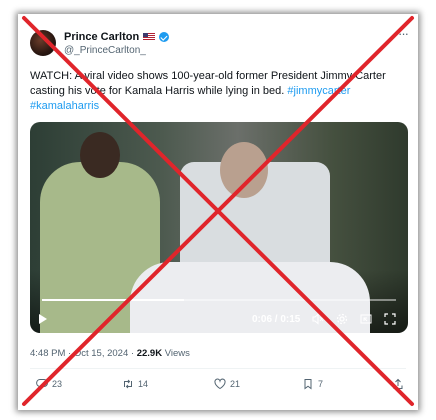  I want to click on pip-icon, so click(366, 320).